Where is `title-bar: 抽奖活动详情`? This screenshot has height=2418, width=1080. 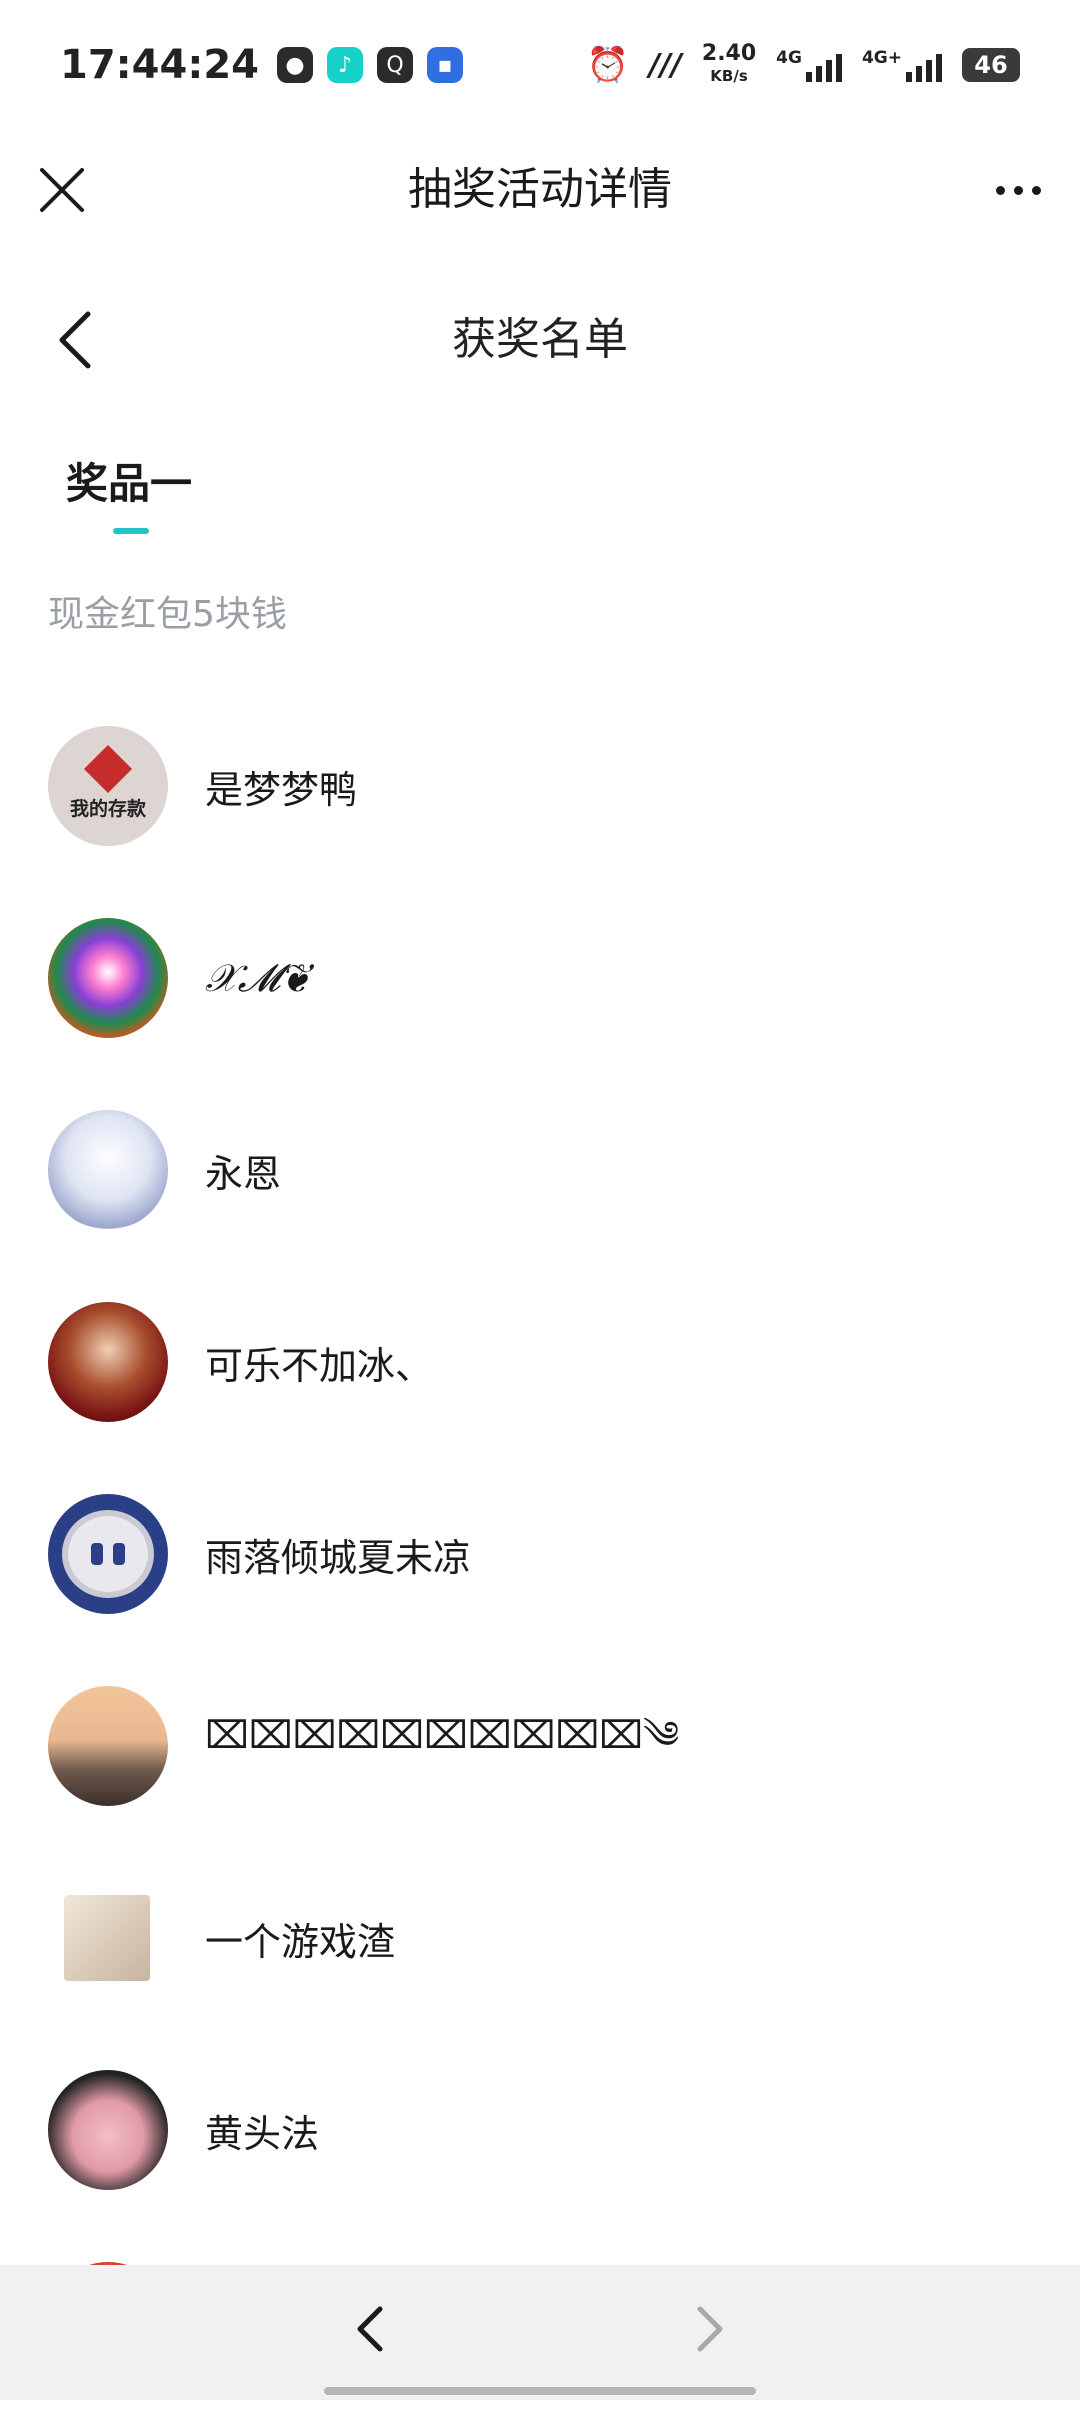
title-bar: 抽奖活动详情 is located at coordinates (540, 190).